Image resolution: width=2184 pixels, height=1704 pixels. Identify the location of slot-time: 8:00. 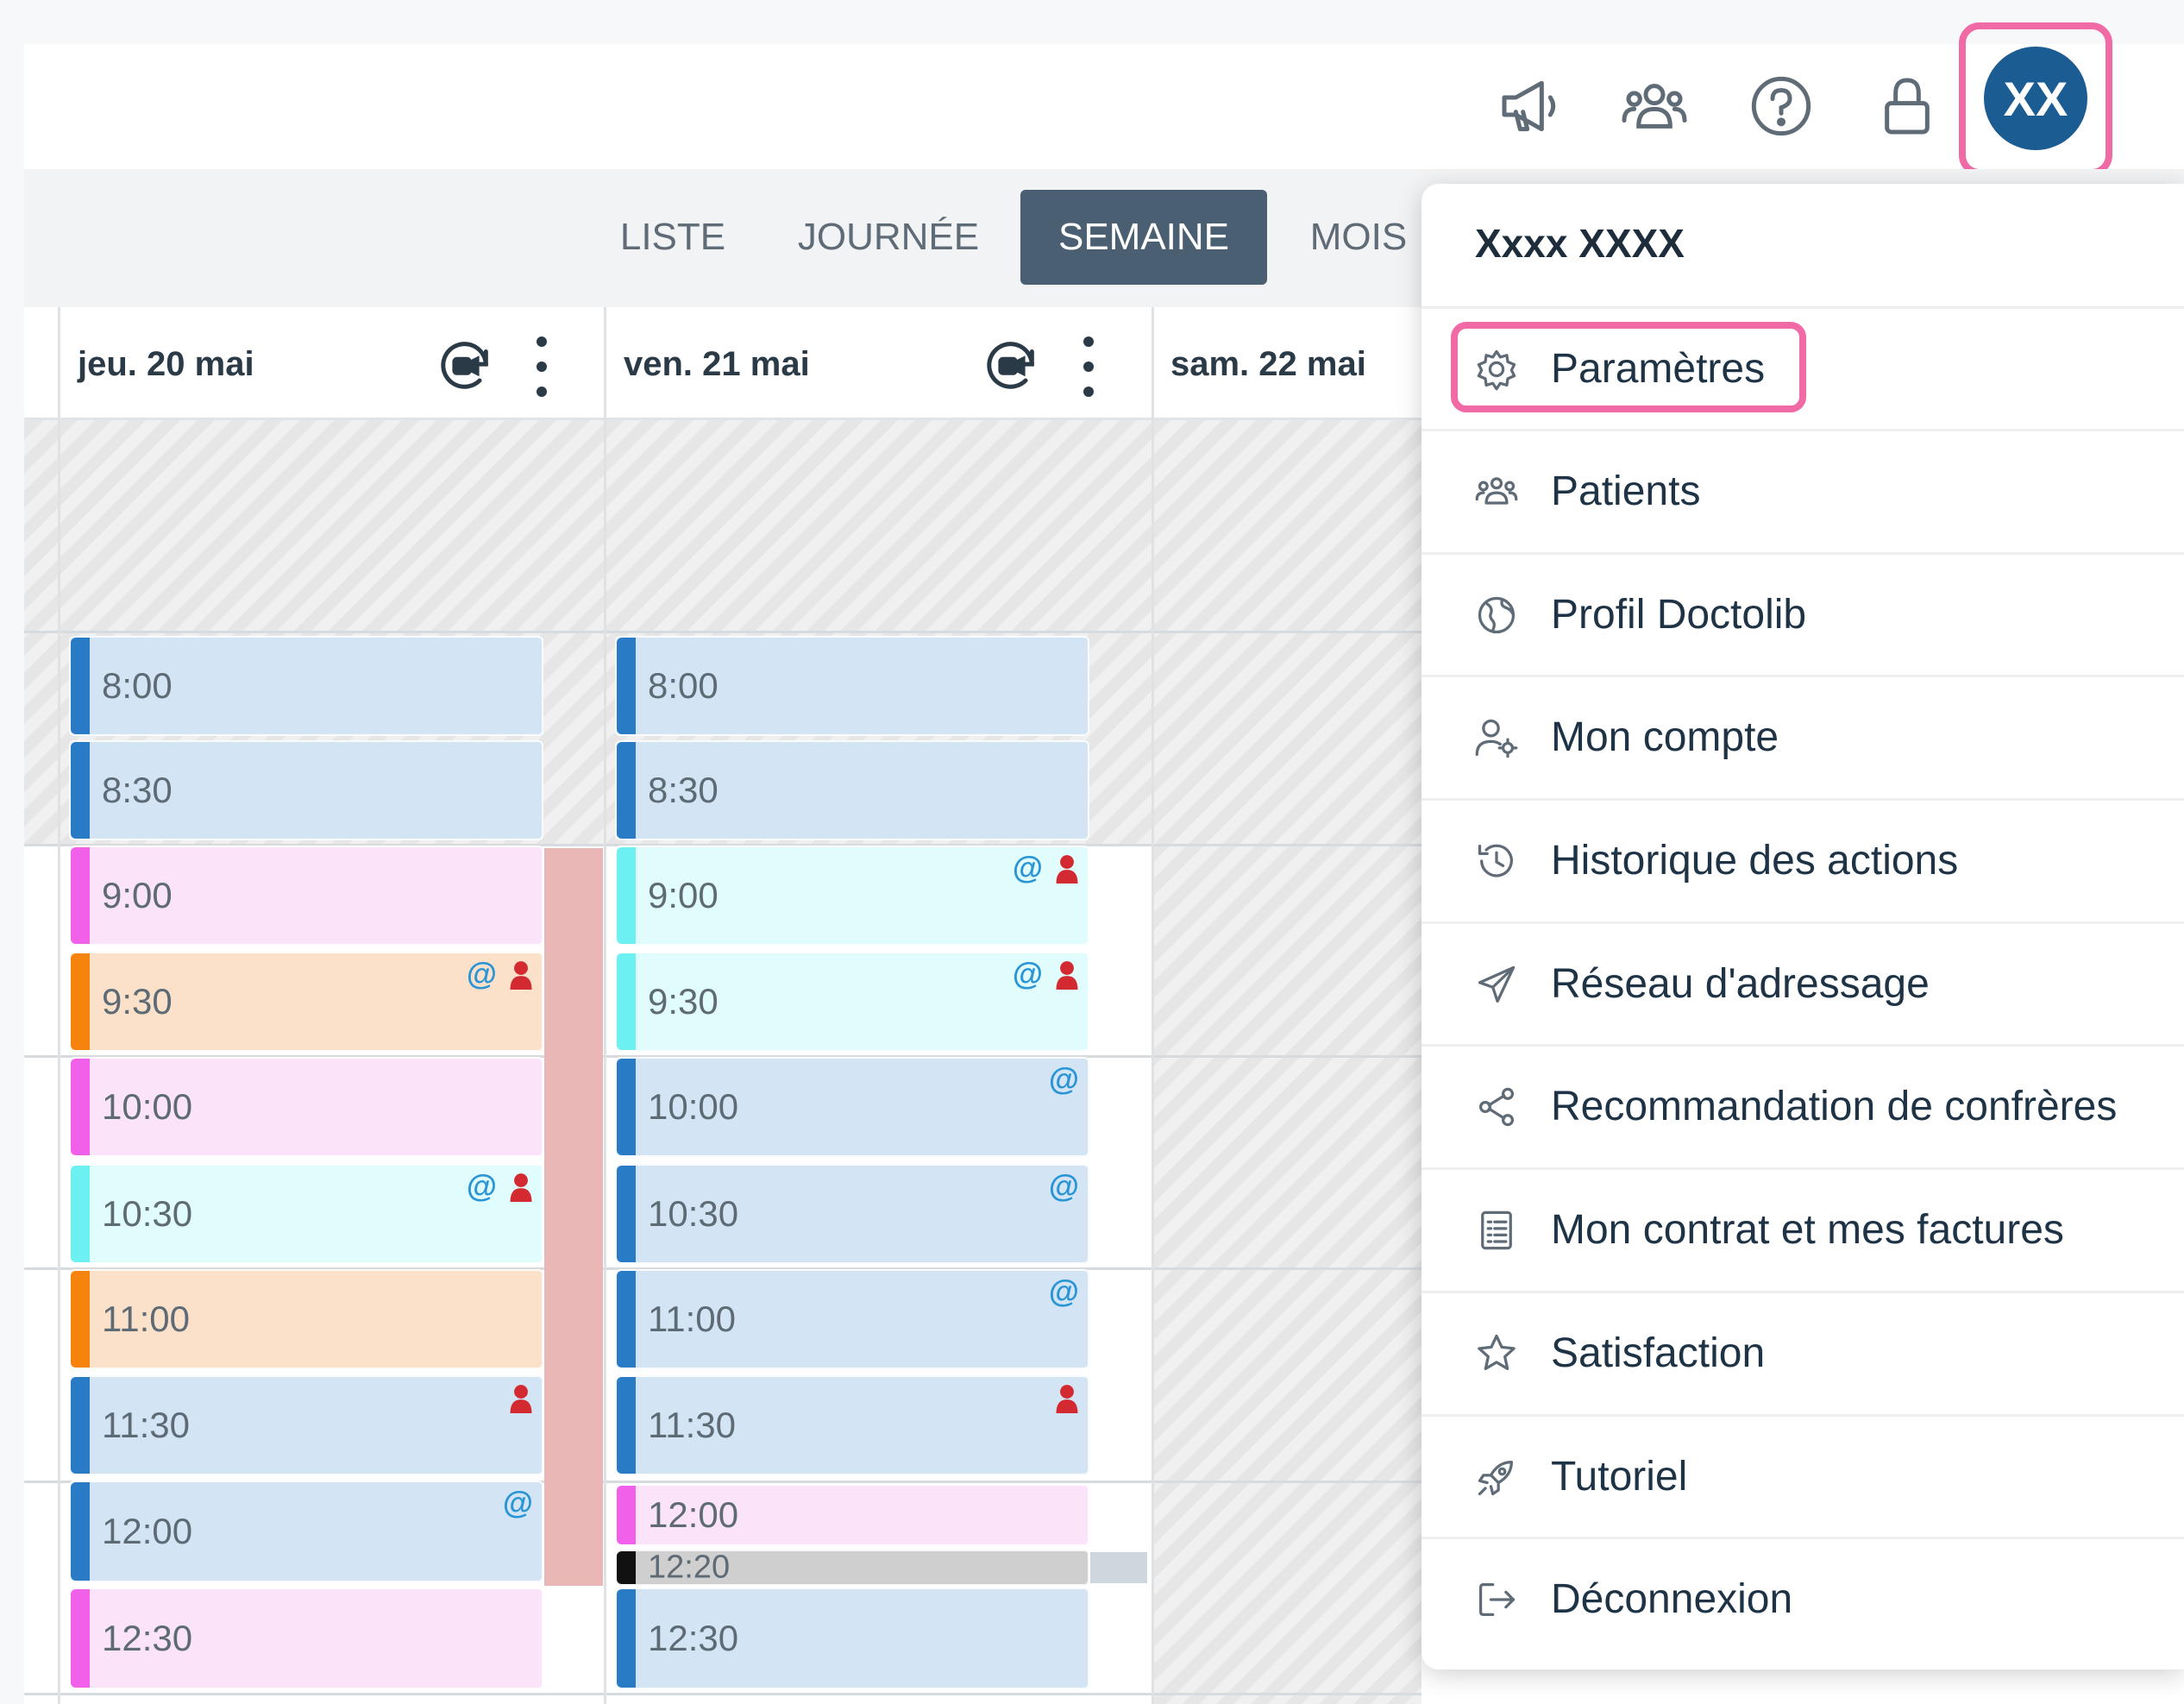
(684, 685).